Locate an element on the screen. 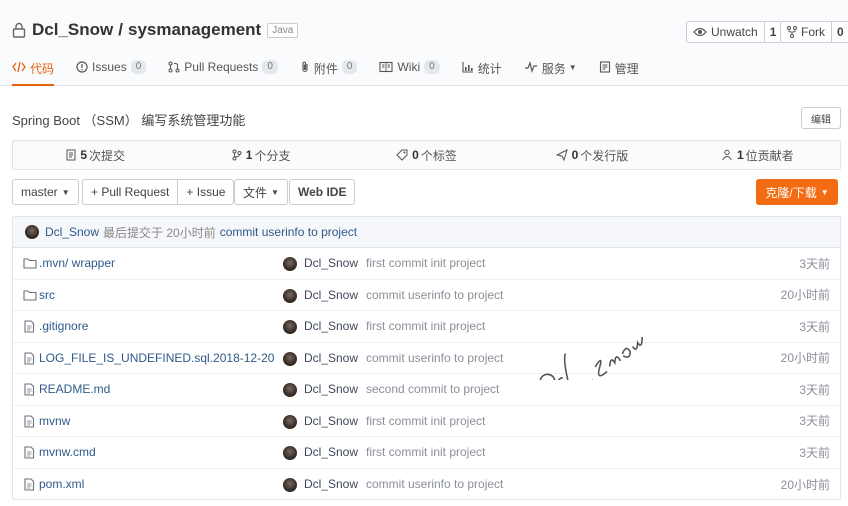 The image size is (848, 506). stat-commits-label: 次提交 is located at coordinates (107, 155).